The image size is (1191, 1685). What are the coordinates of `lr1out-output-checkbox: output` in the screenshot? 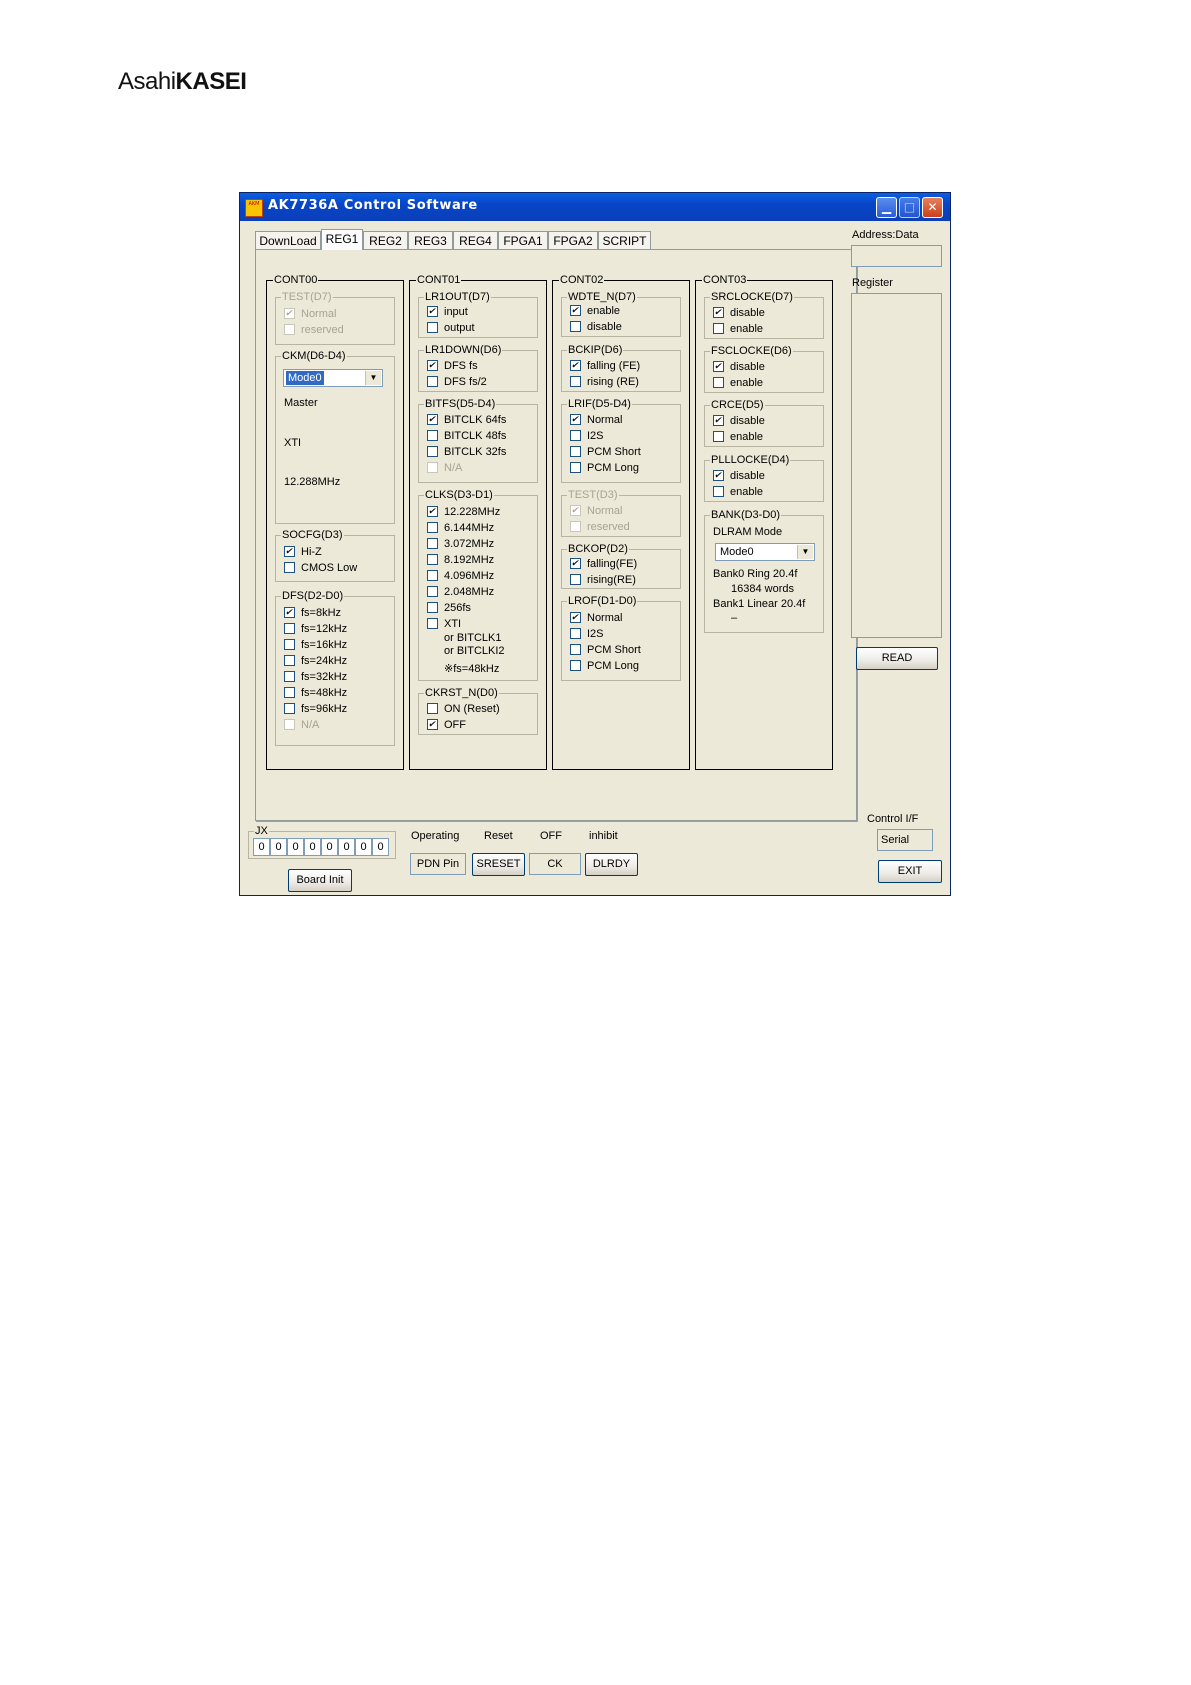 It's located at (451, 329).